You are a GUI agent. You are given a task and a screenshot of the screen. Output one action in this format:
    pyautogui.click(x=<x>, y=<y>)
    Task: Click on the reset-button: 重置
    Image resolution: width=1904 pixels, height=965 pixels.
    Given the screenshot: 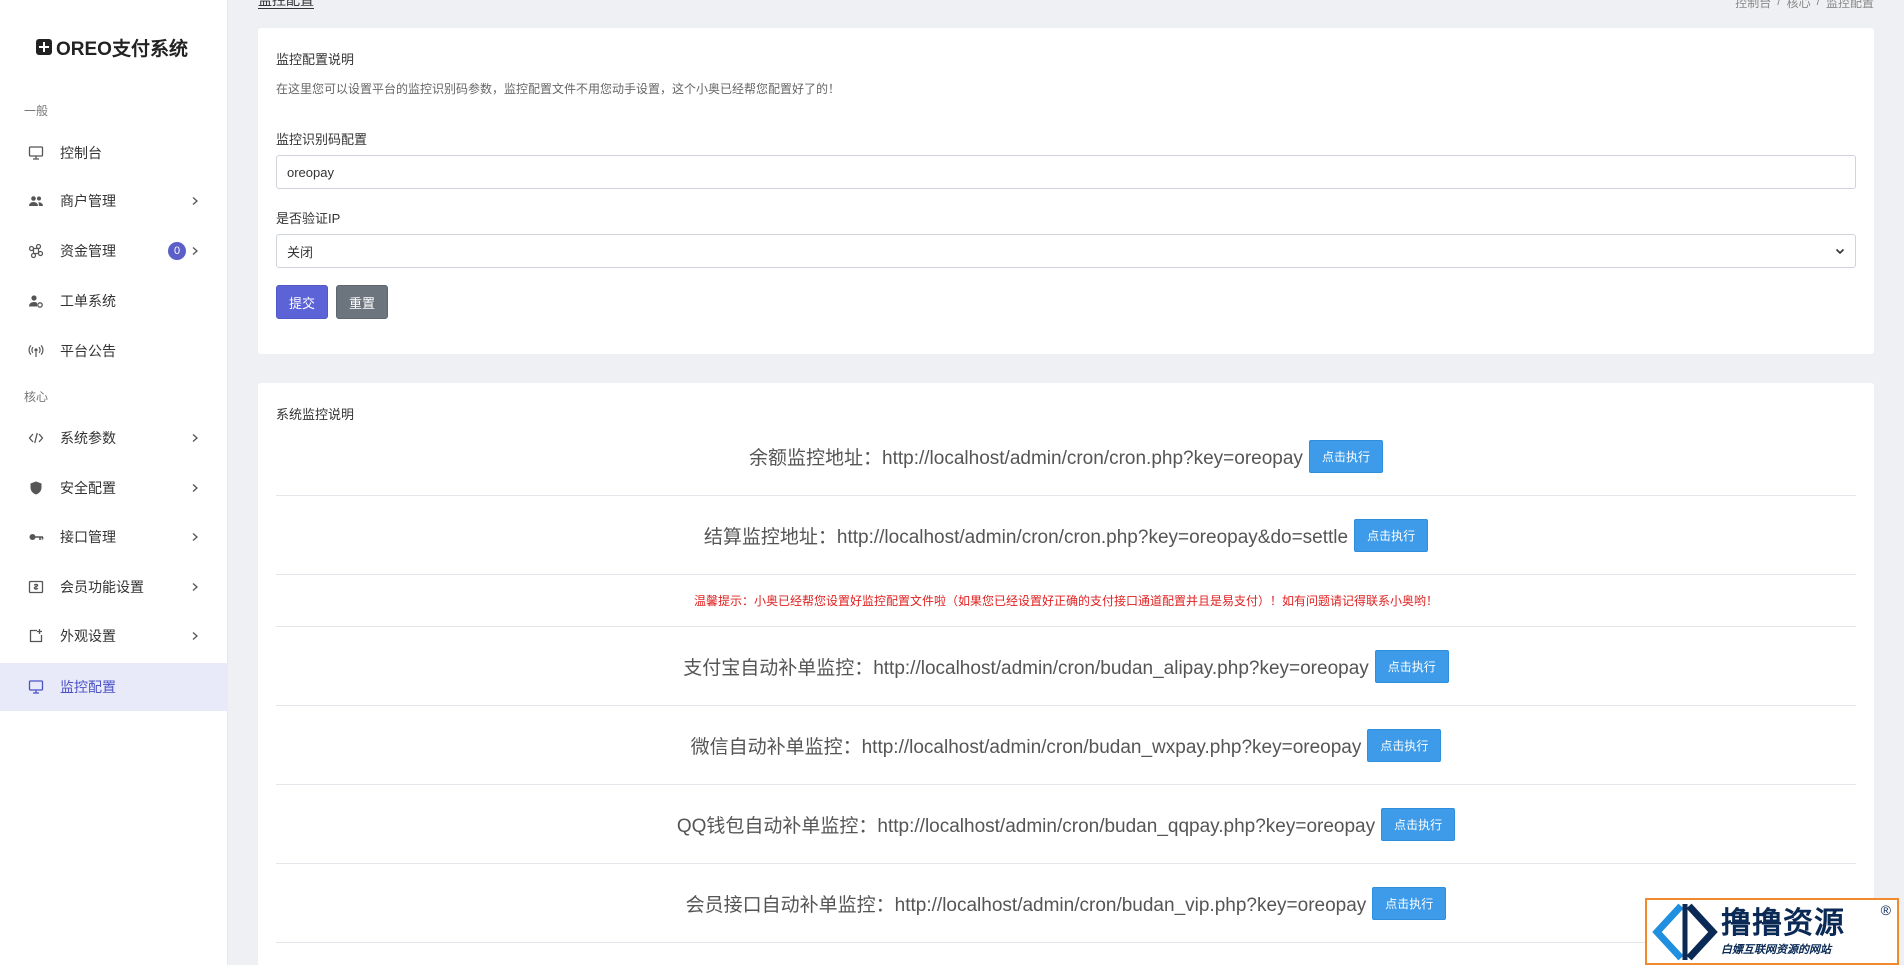 What is the action you would take?
    pyautogui.click(x=362, y=302)
    